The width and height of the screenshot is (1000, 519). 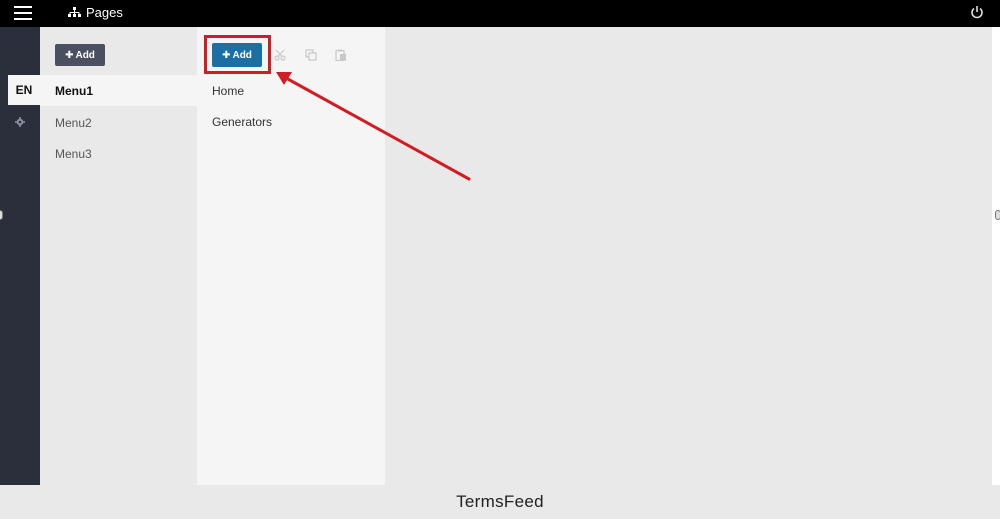 What do you see at coordinates (228, 91) in the screenshot?
I see `page-item-home: Home` at bounding box center [228, 91].